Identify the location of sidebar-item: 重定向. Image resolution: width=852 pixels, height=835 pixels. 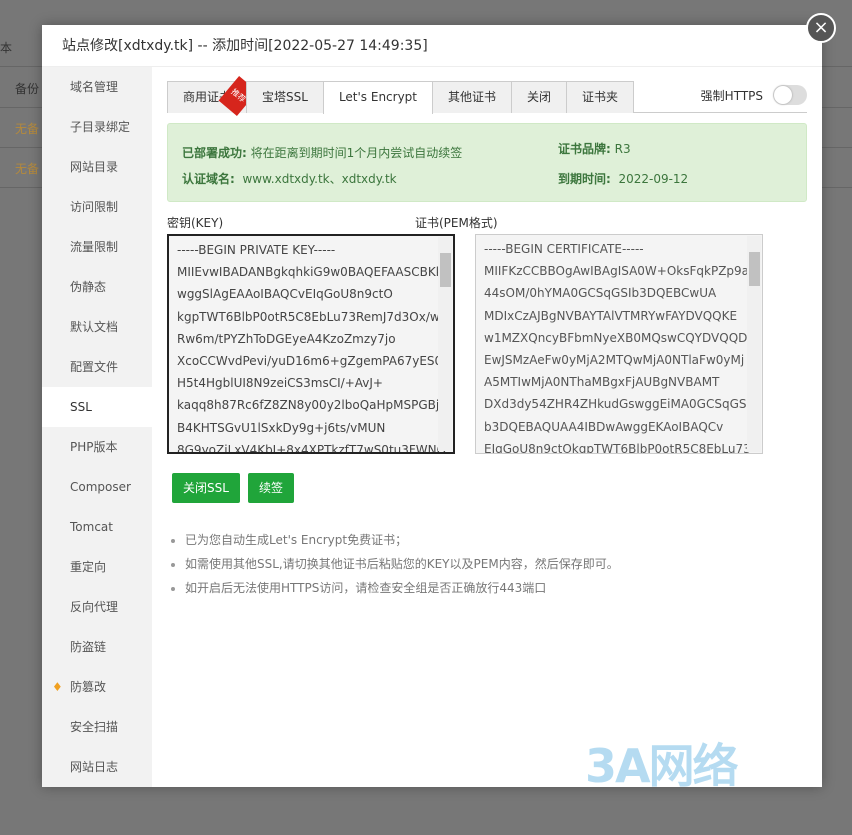
(97, 567).